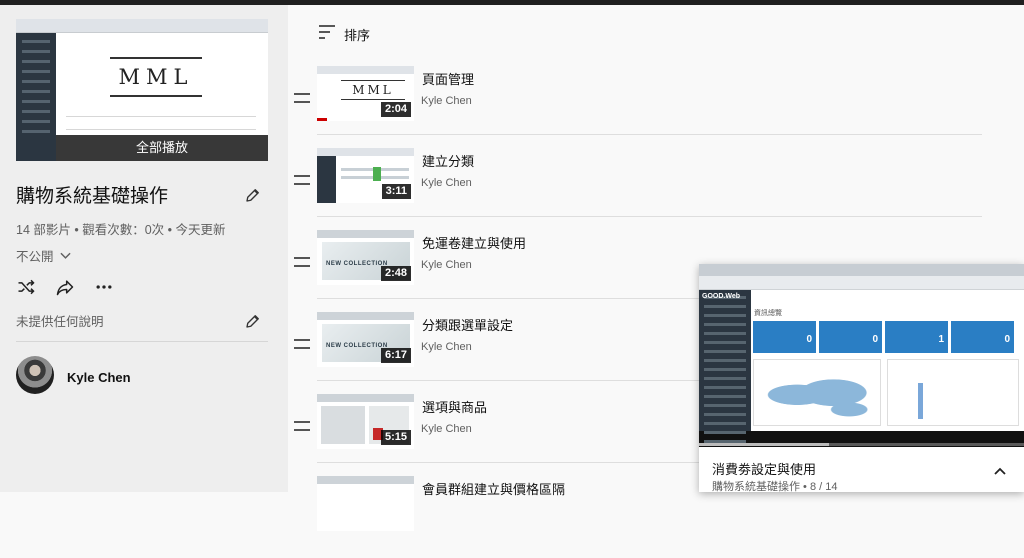 The width and height of the screenshot is (1024, 558). I want to click on thumbnail-browser-bar, so click(142, 26).